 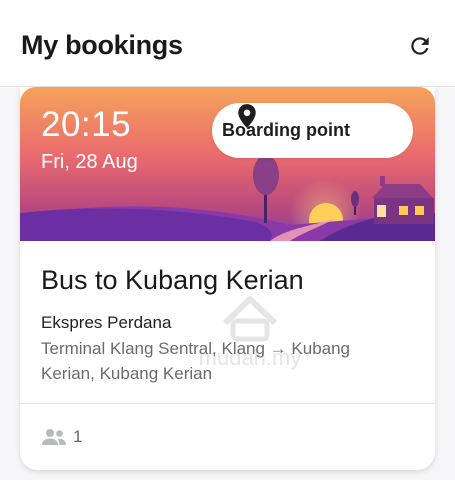 I want to click on passenger-count: 1, so click(x=61, y=437).